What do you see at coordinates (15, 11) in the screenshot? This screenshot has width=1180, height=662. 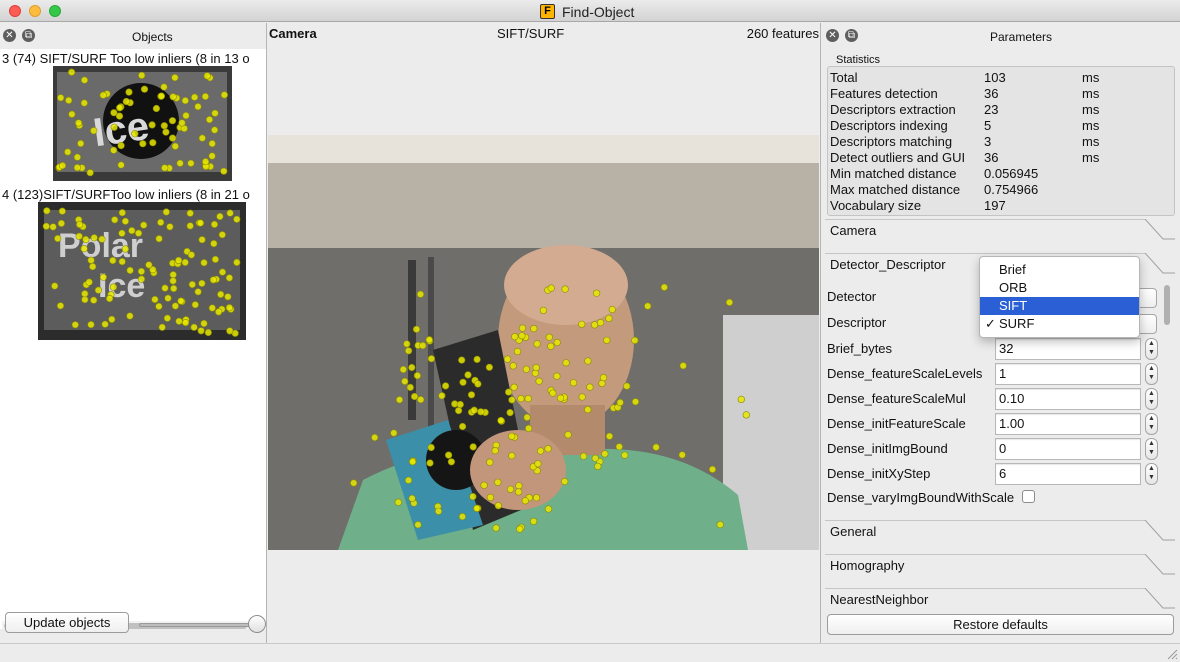 I see `close-window-button` at bounding box center [15, 11].